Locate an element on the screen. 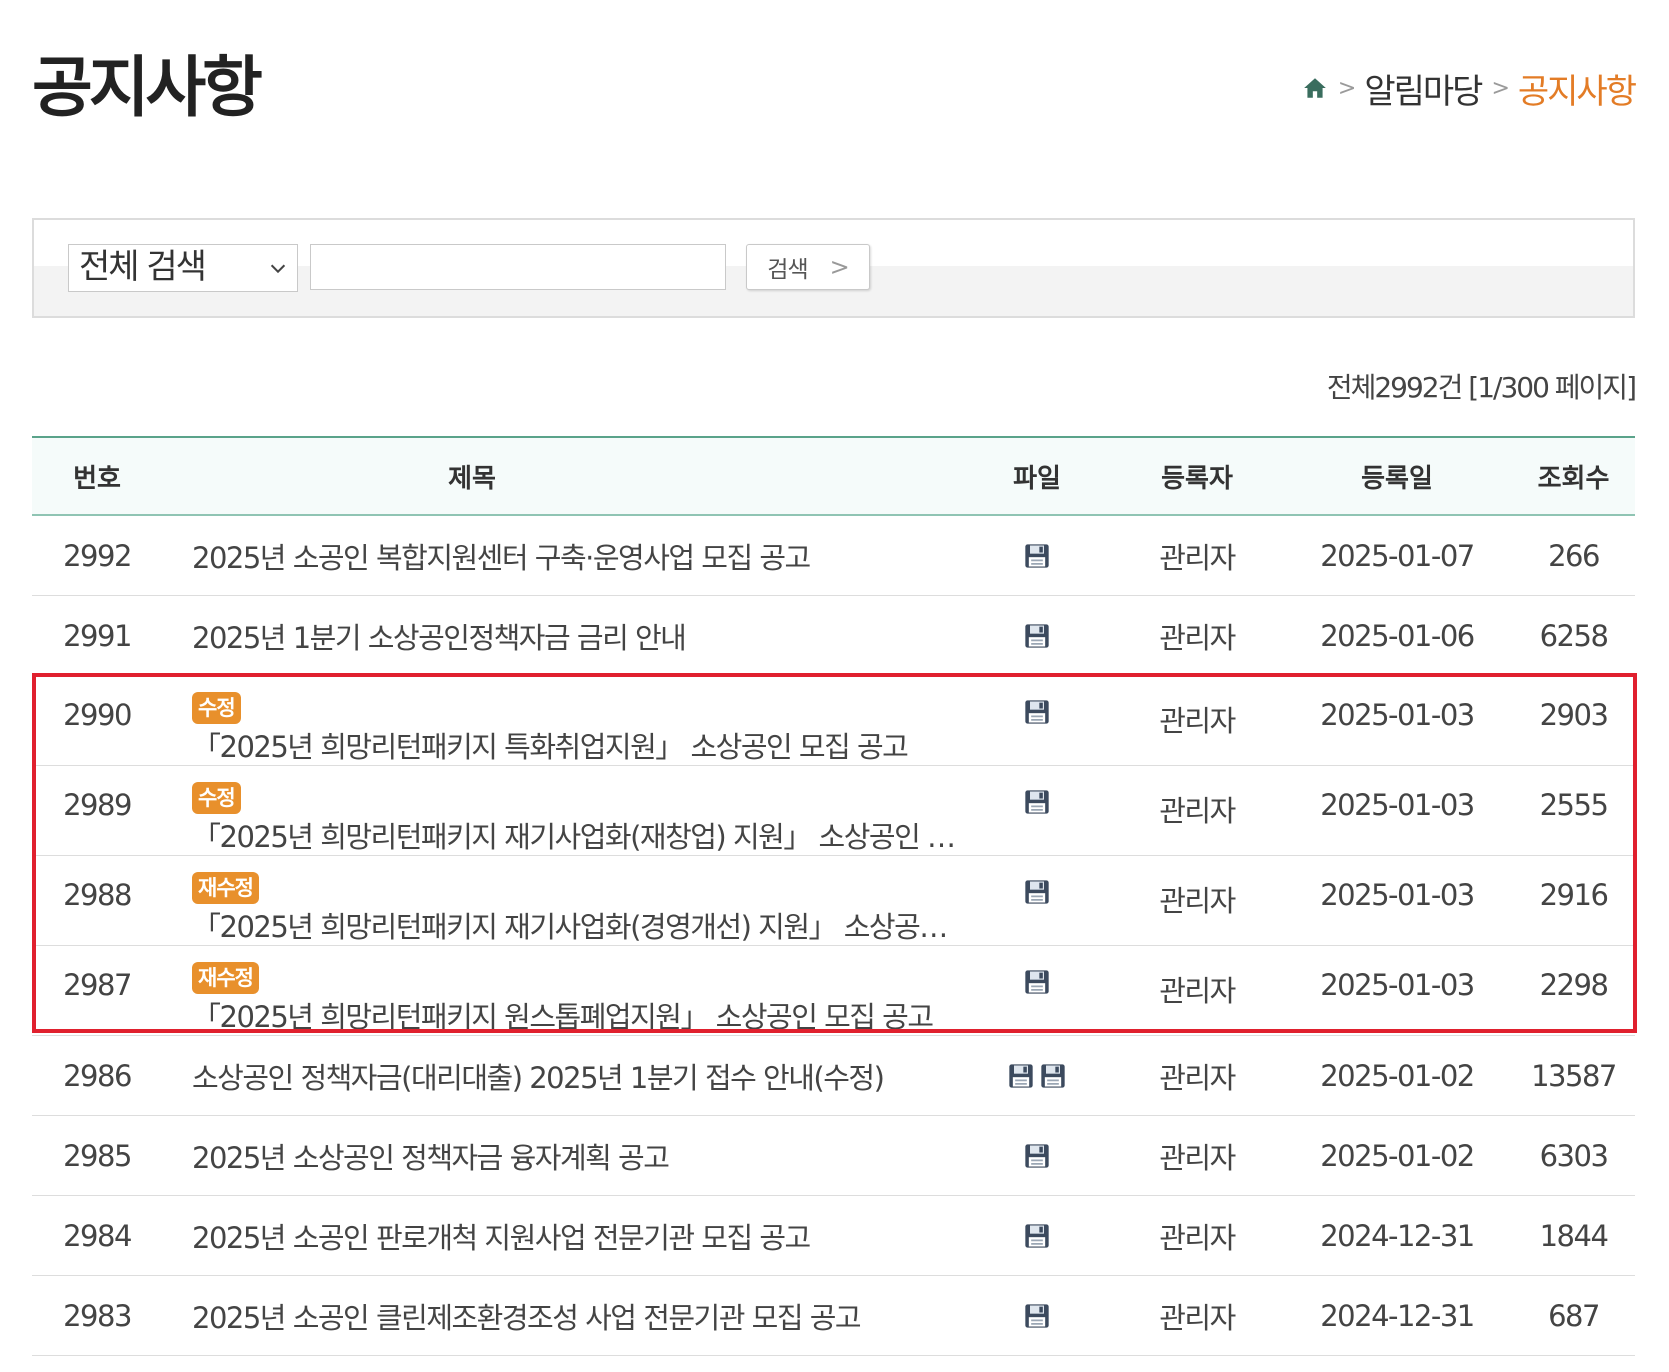 The width and height of the screenshot is (1669, 1372). row-title: 「2025년 희망리턴패키지 원스톱폐업지원」 소상공인 모집 공고 is located at coordinates (577, 1015).